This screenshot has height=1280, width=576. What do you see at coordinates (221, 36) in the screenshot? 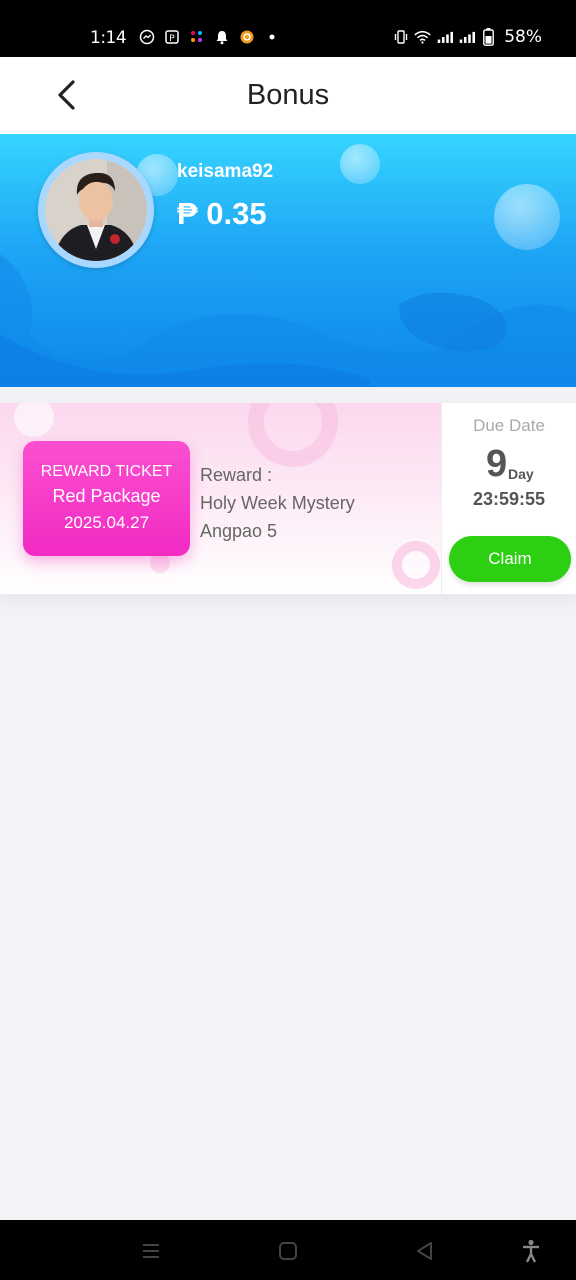
I see `bell-icon` at bounding box center [221, 36].